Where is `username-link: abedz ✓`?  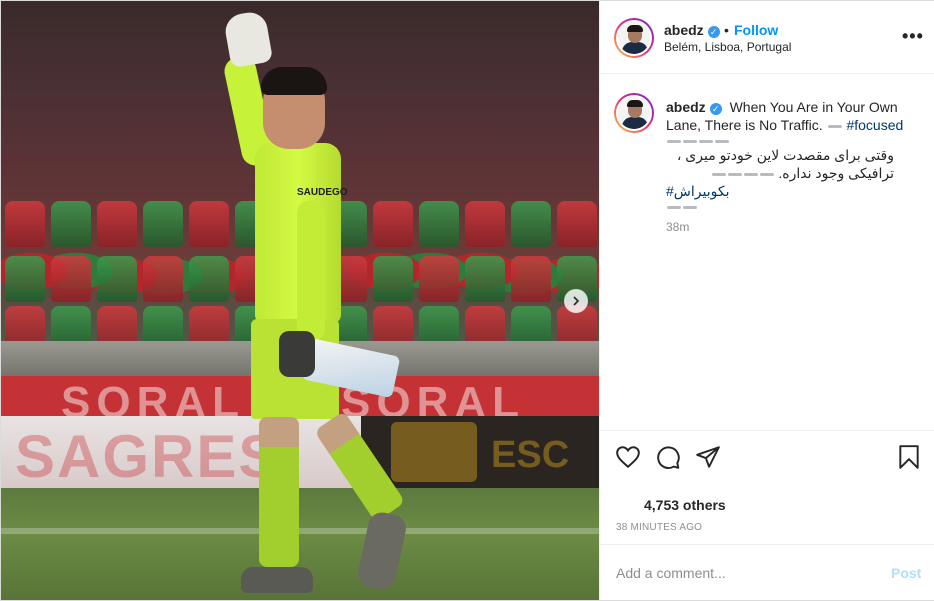
username-link: abedz ✓ is located at coordinates (692, 30).